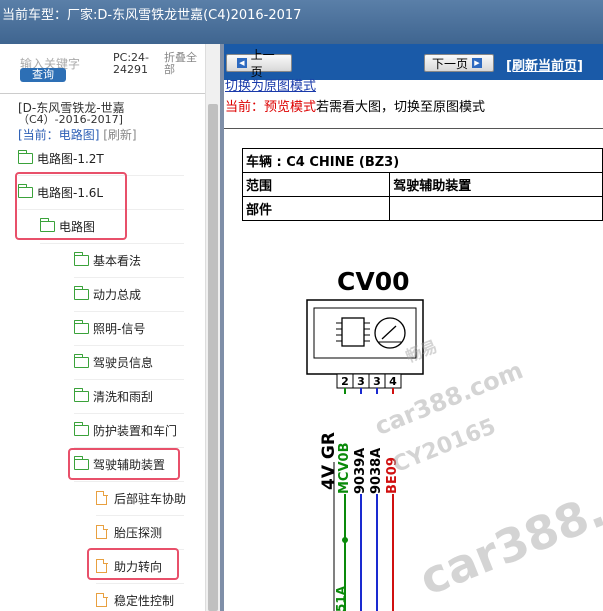 Image resolution: width=603 pixels, height=611 pixels. What do you see at coordinates (359, 499) in the screenshot?
I see `wire-group: 4V GRMCV0B 9039A 9038A BE09` at bounding box center [359, 499].